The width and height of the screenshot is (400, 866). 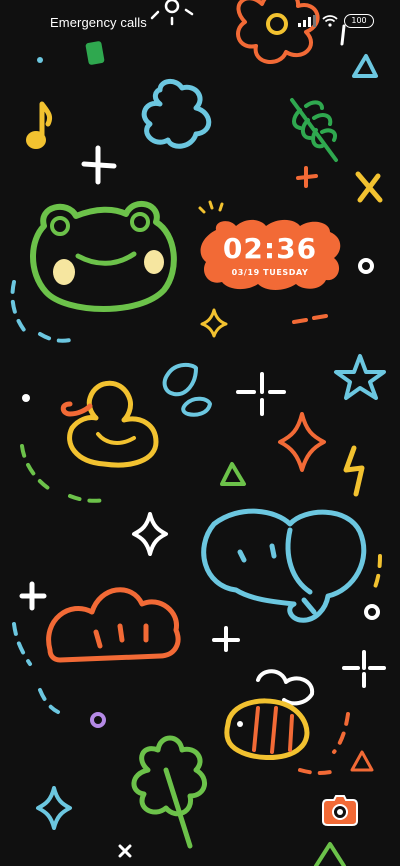 I want to click on emergency-calls-label: Emergency calls, so click(x=98, y=22).